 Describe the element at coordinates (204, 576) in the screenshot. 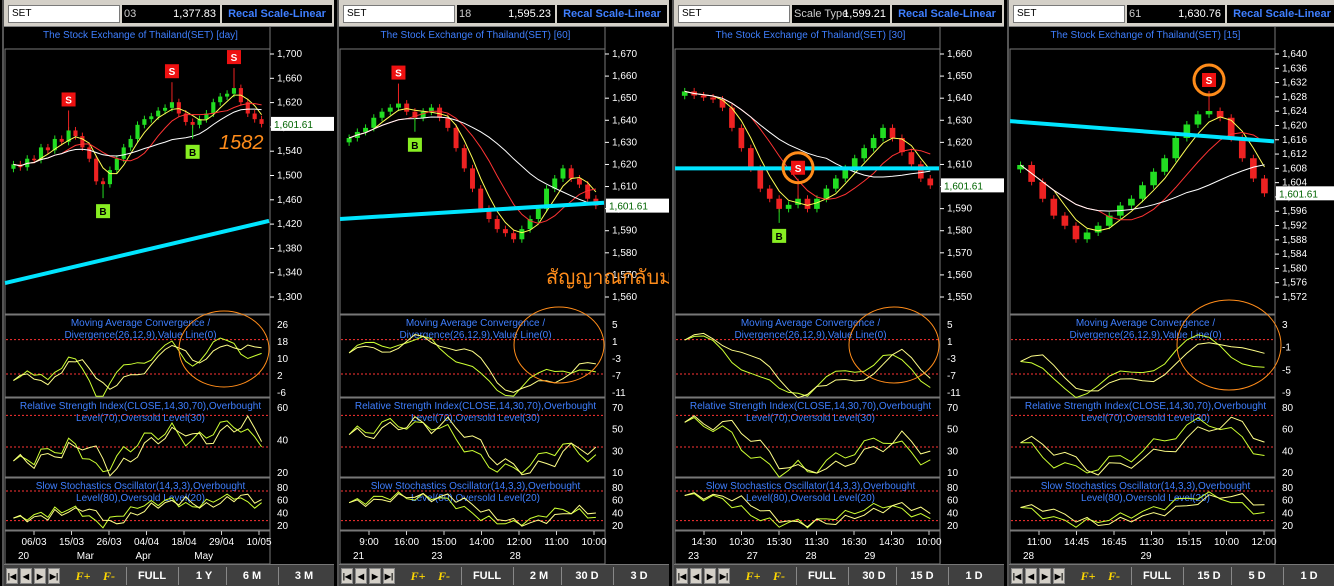

I see `range-button: 1 Y` at that location.